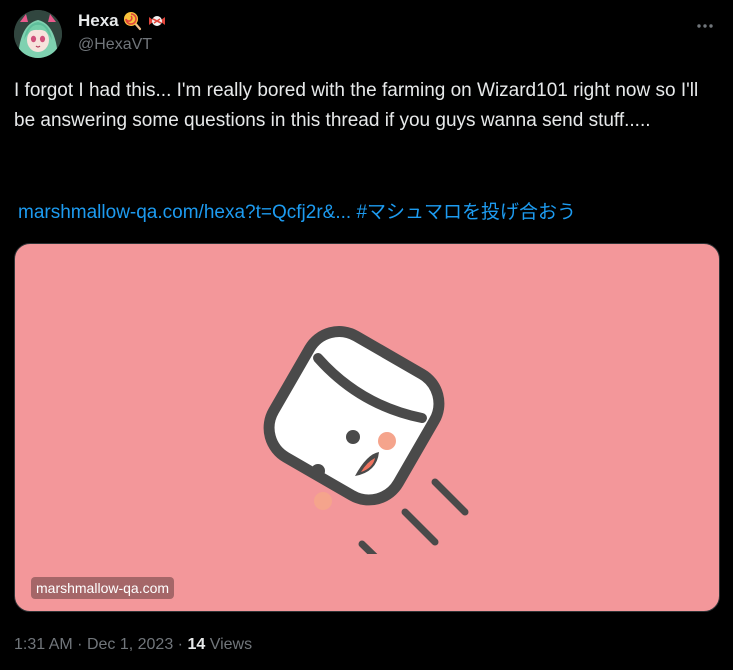 The width and height of the screenshot is (733, 670). I want to click on tweet-time: 1:31 AM, so click(43, 644).